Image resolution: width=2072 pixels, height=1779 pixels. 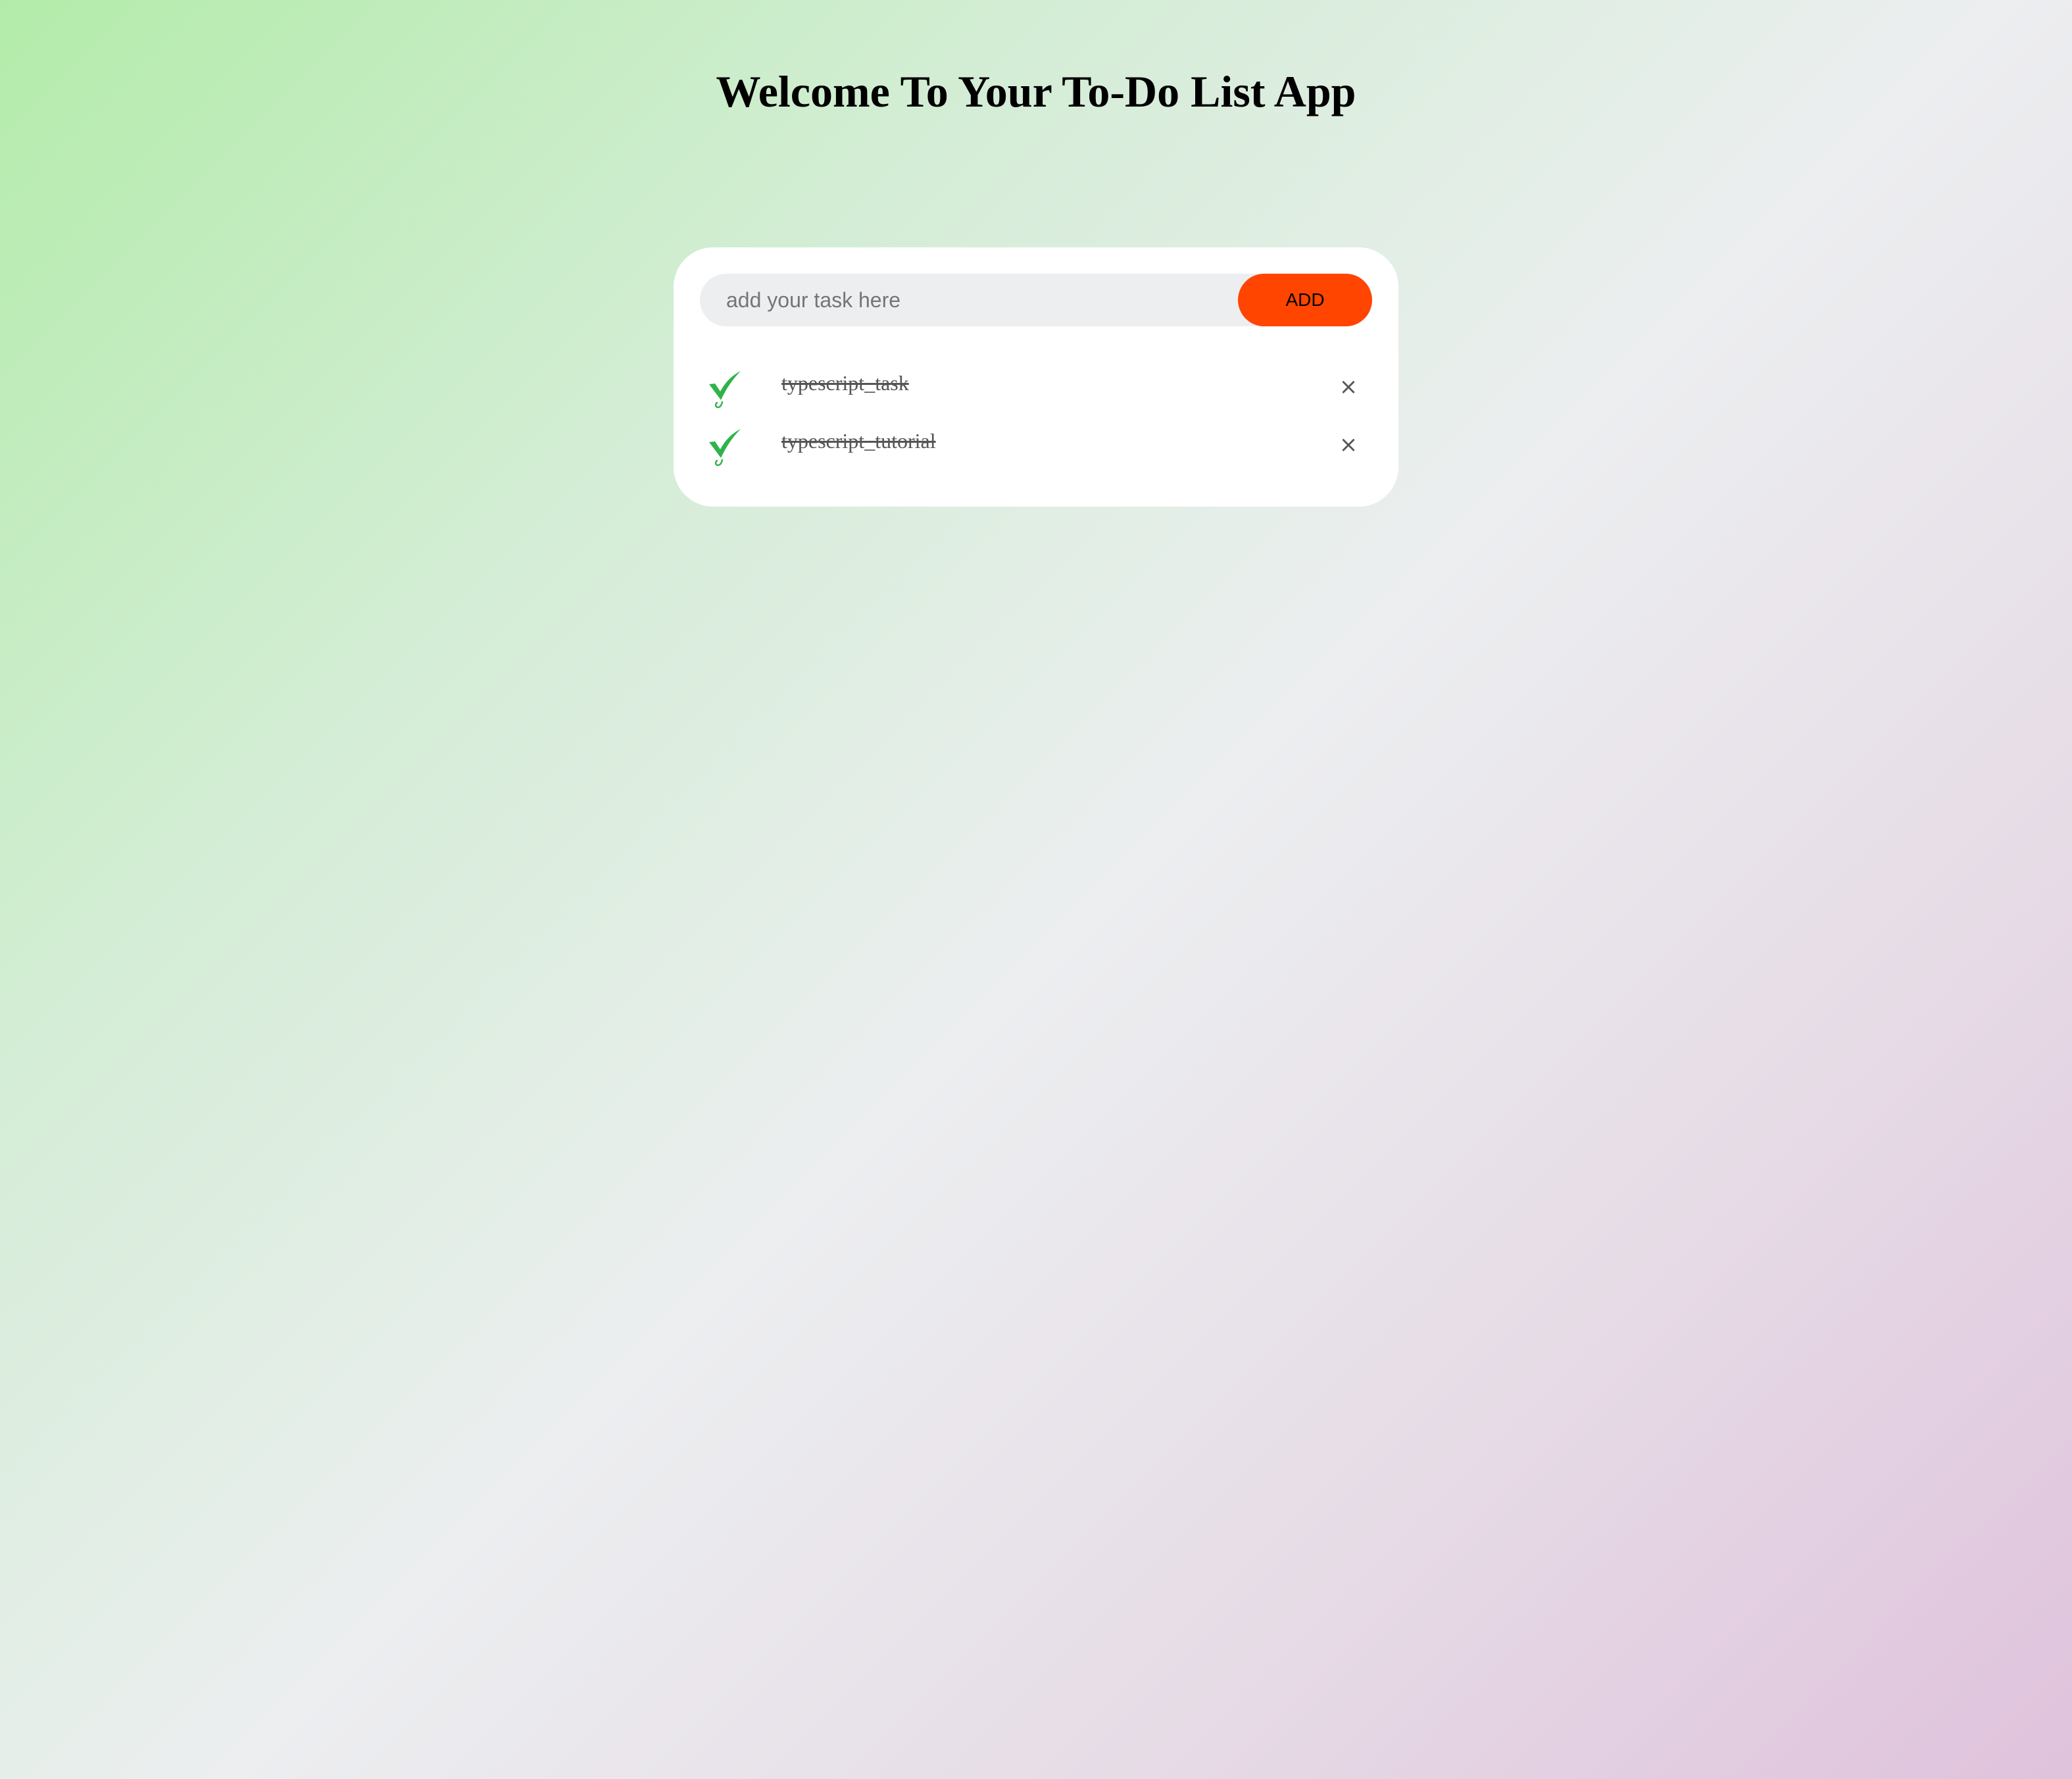 What do you see at coordinates (976, 300) in the screenshot?
I see `task-input` at bounding box center [976, 300].